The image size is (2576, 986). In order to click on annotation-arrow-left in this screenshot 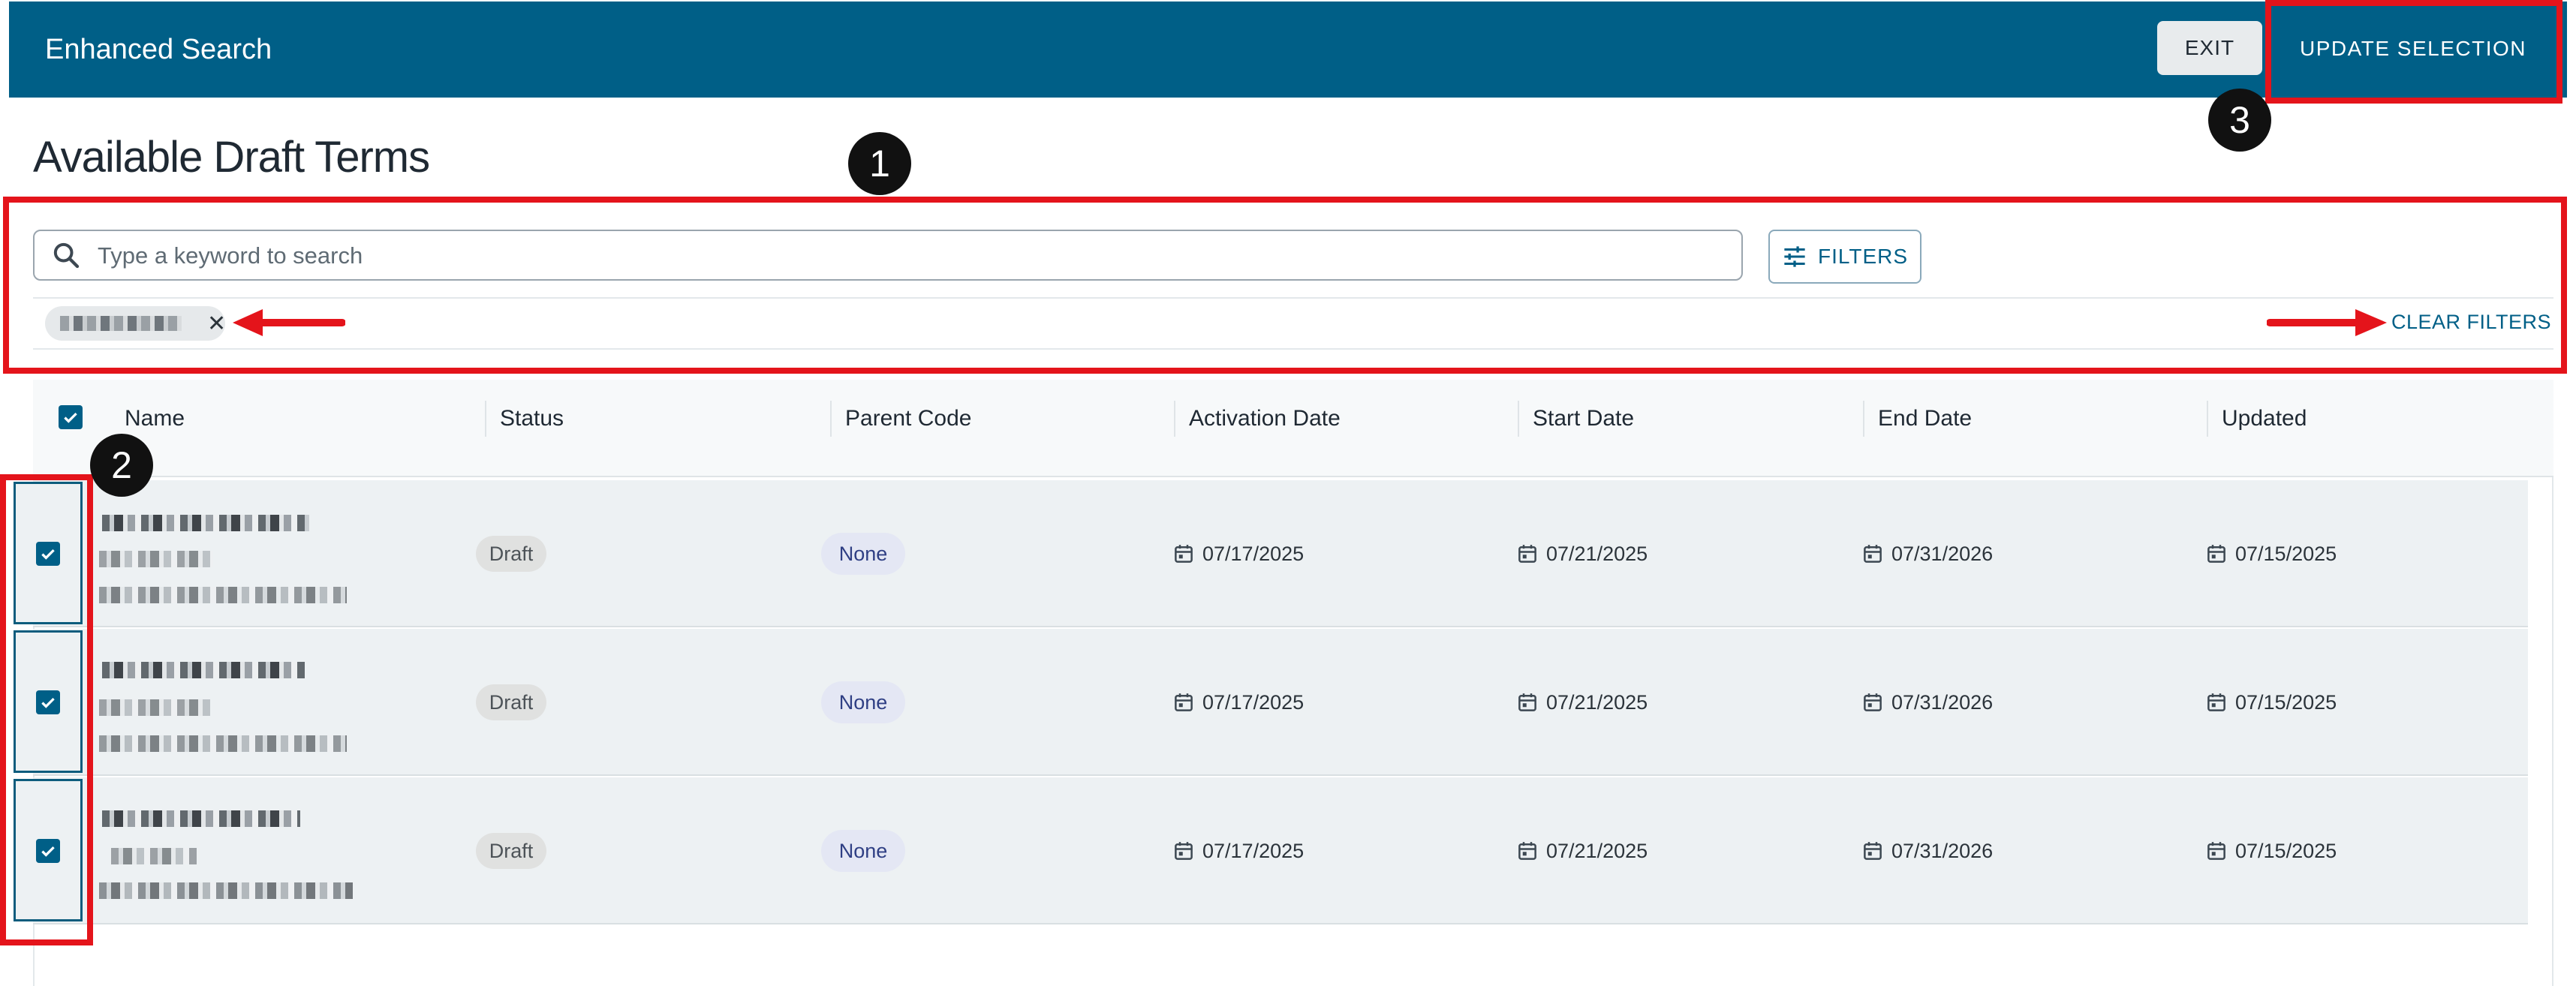, I will do `click(289, 322)`.